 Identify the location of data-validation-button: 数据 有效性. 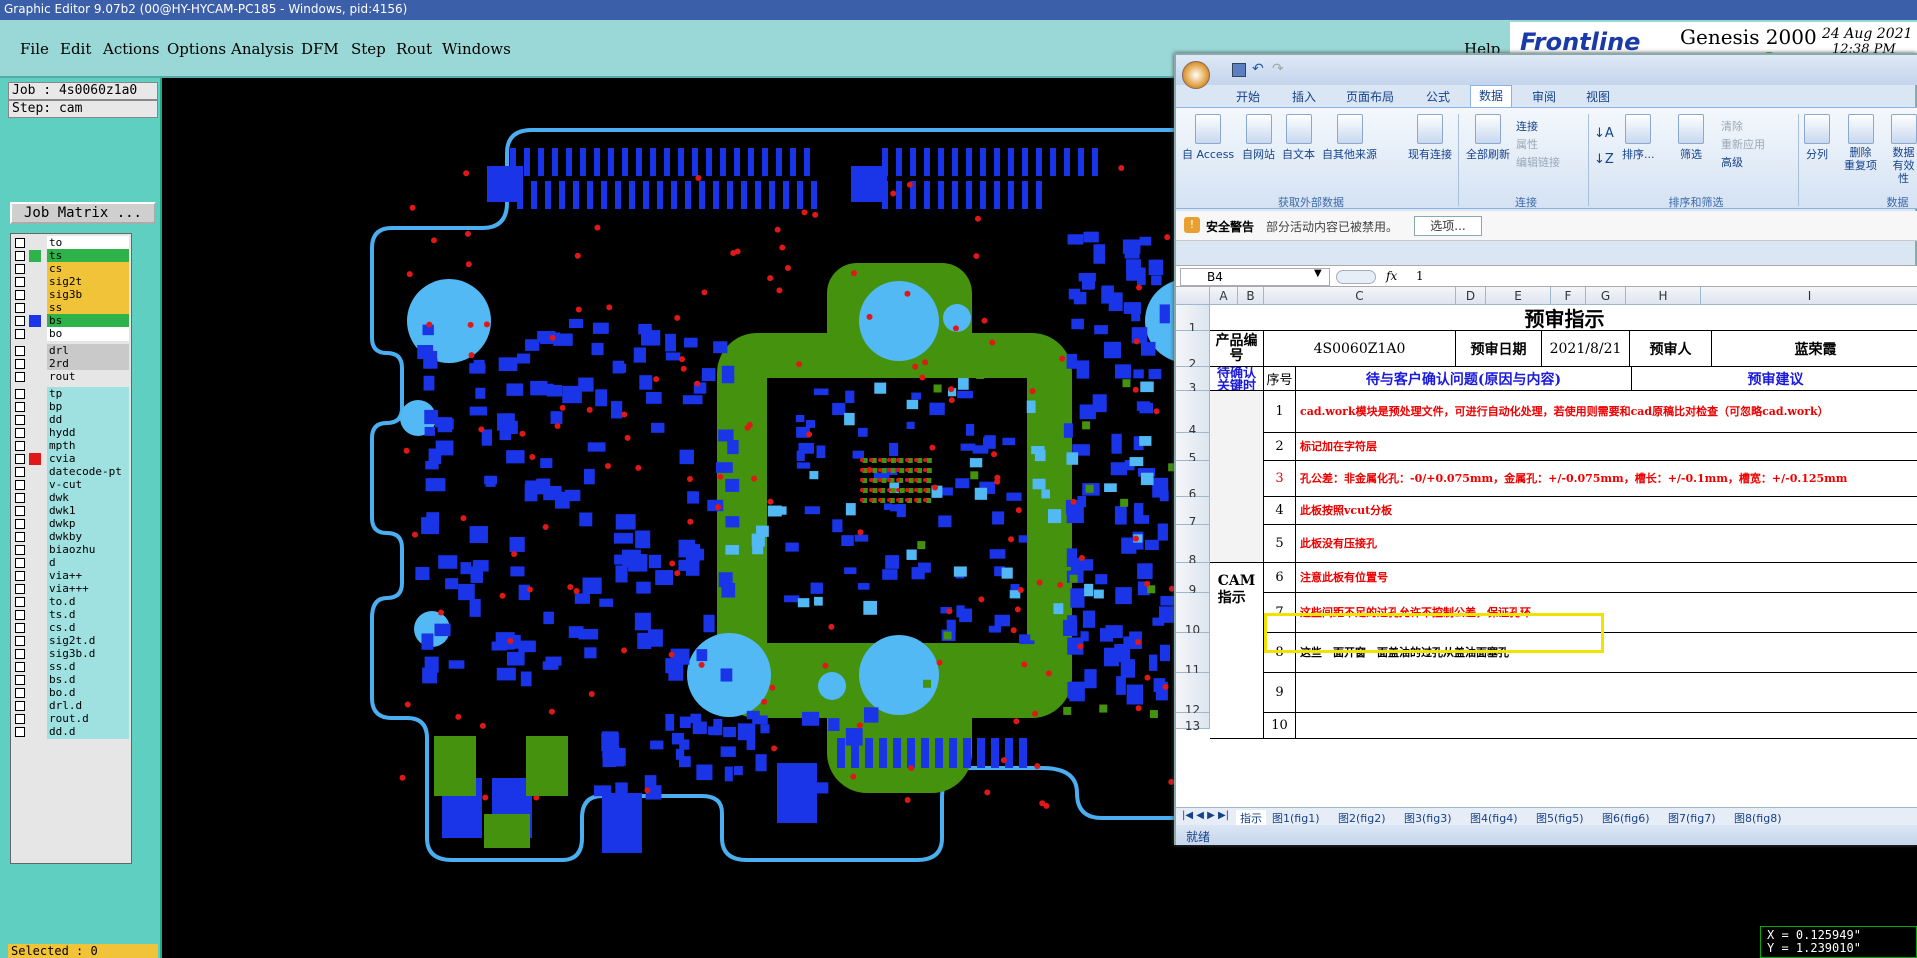
(1902, 149).